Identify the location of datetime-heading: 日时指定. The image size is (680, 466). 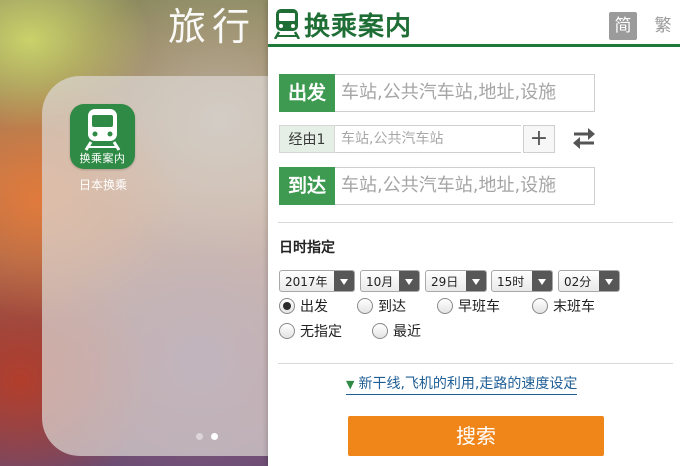
(307, 248).